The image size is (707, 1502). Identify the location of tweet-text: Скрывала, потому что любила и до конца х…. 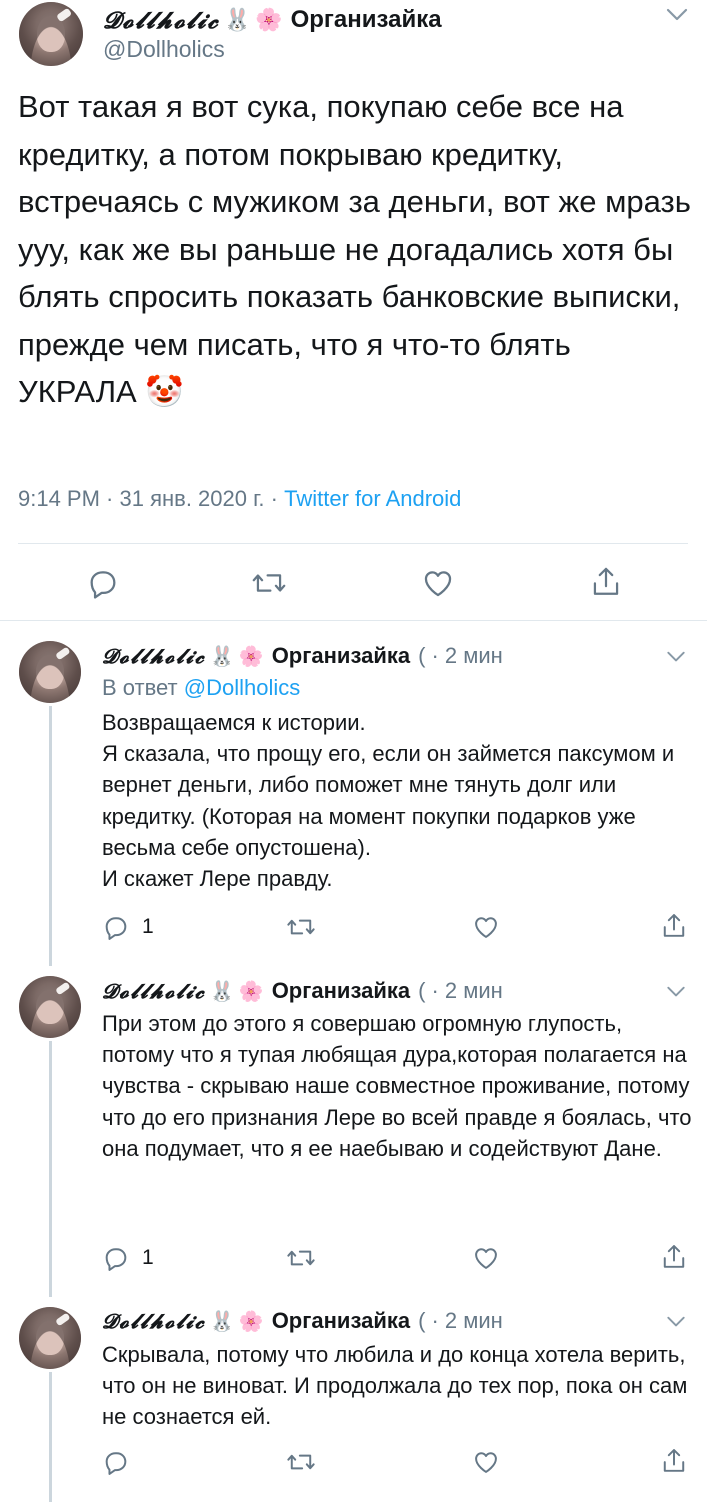
(398, 1386).